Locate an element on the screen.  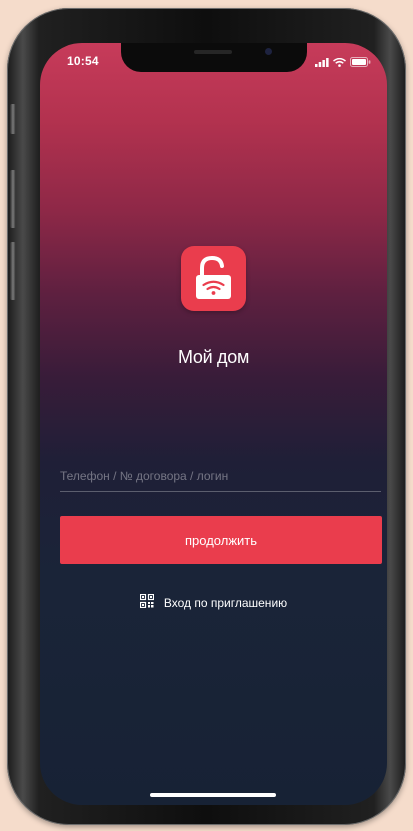
invite-login-link: Вход по приглашению is located at coordinates (213, 602).